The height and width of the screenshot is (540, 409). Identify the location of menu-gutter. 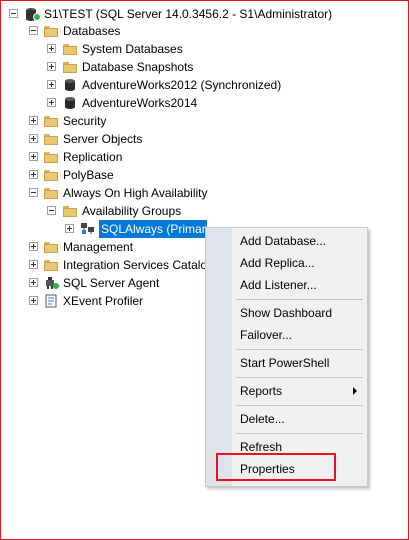
(219, 357).